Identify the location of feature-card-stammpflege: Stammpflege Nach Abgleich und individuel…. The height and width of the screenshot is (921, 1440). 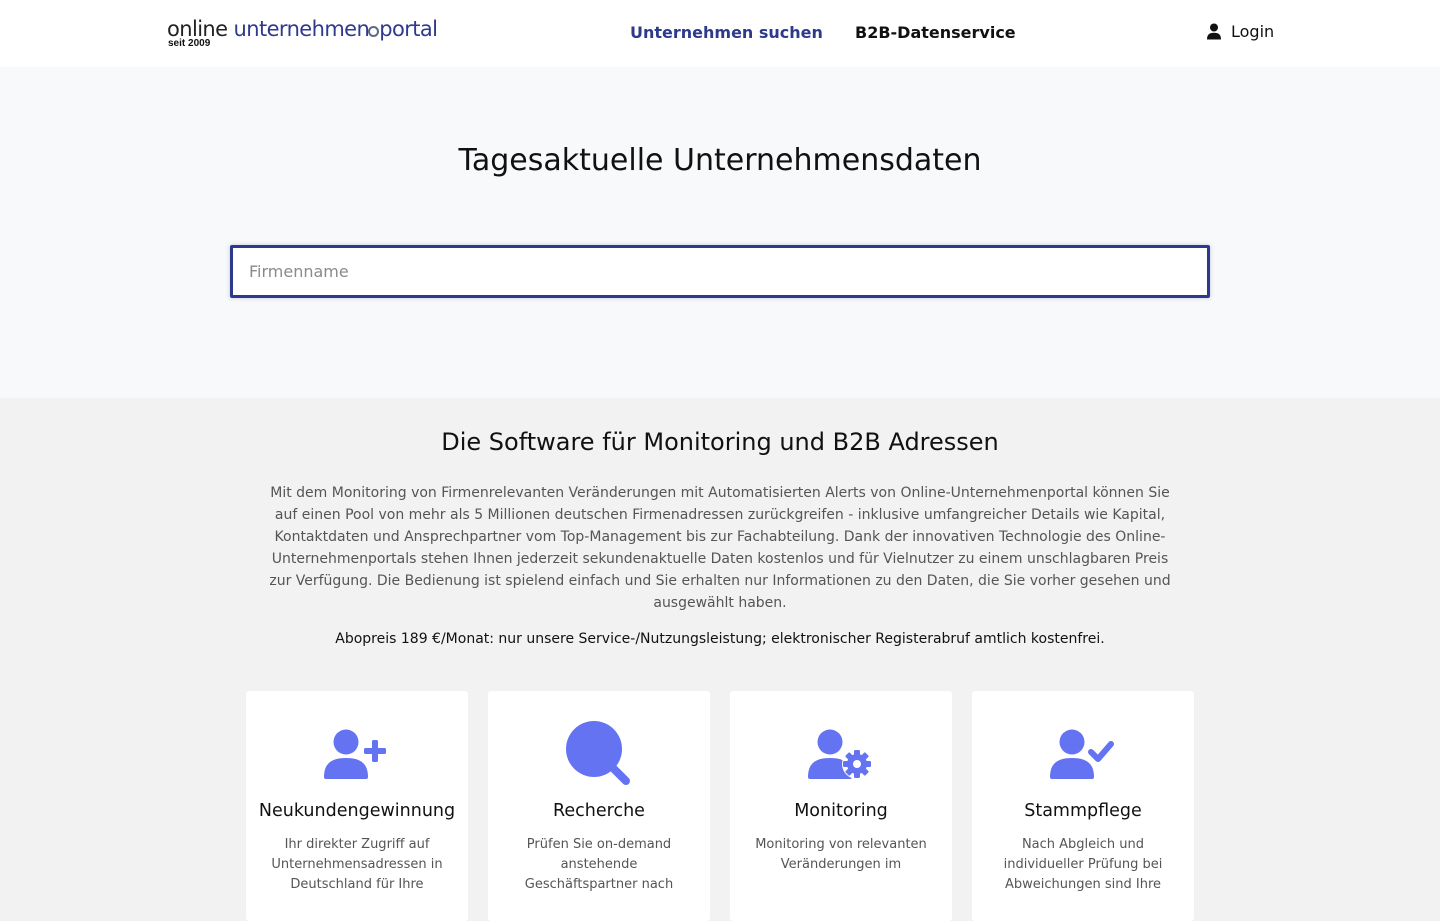
(1083, 806).